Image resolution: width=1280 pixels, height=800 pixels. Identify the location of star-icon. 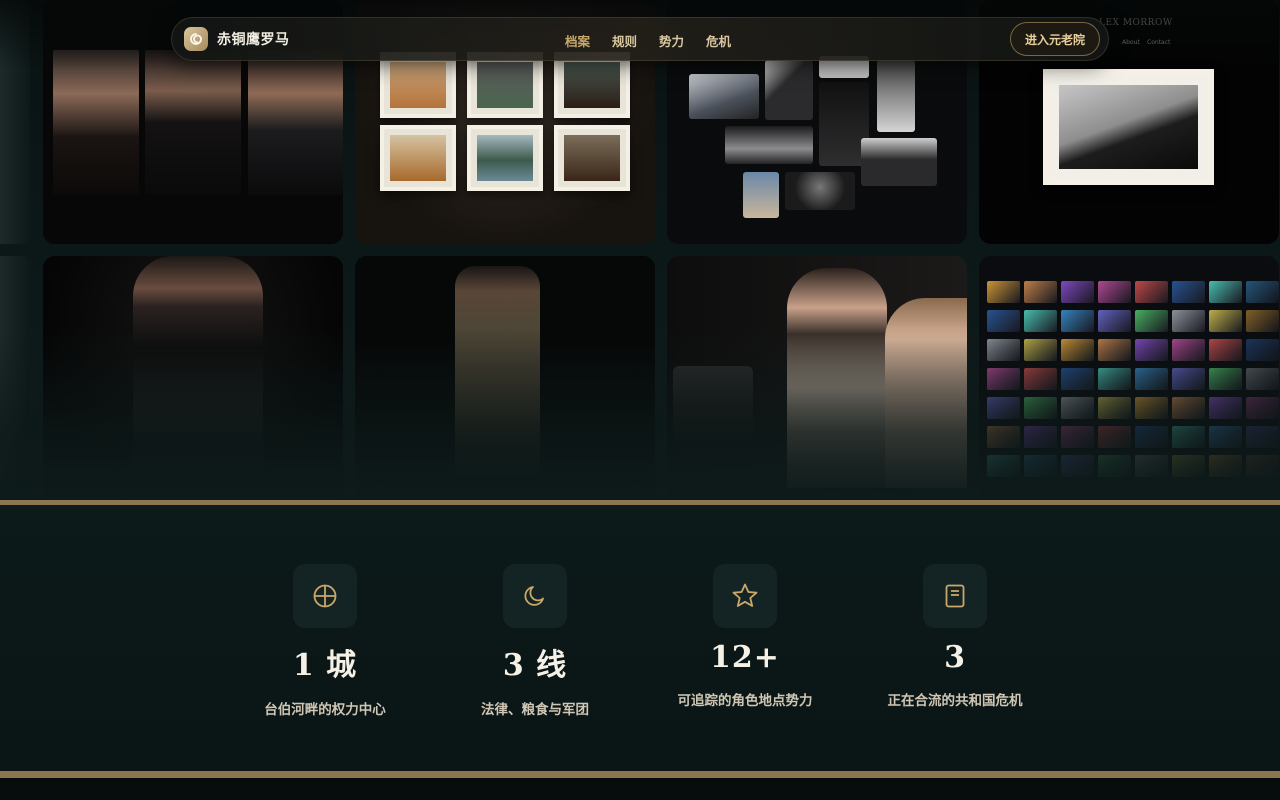
(745, 596).